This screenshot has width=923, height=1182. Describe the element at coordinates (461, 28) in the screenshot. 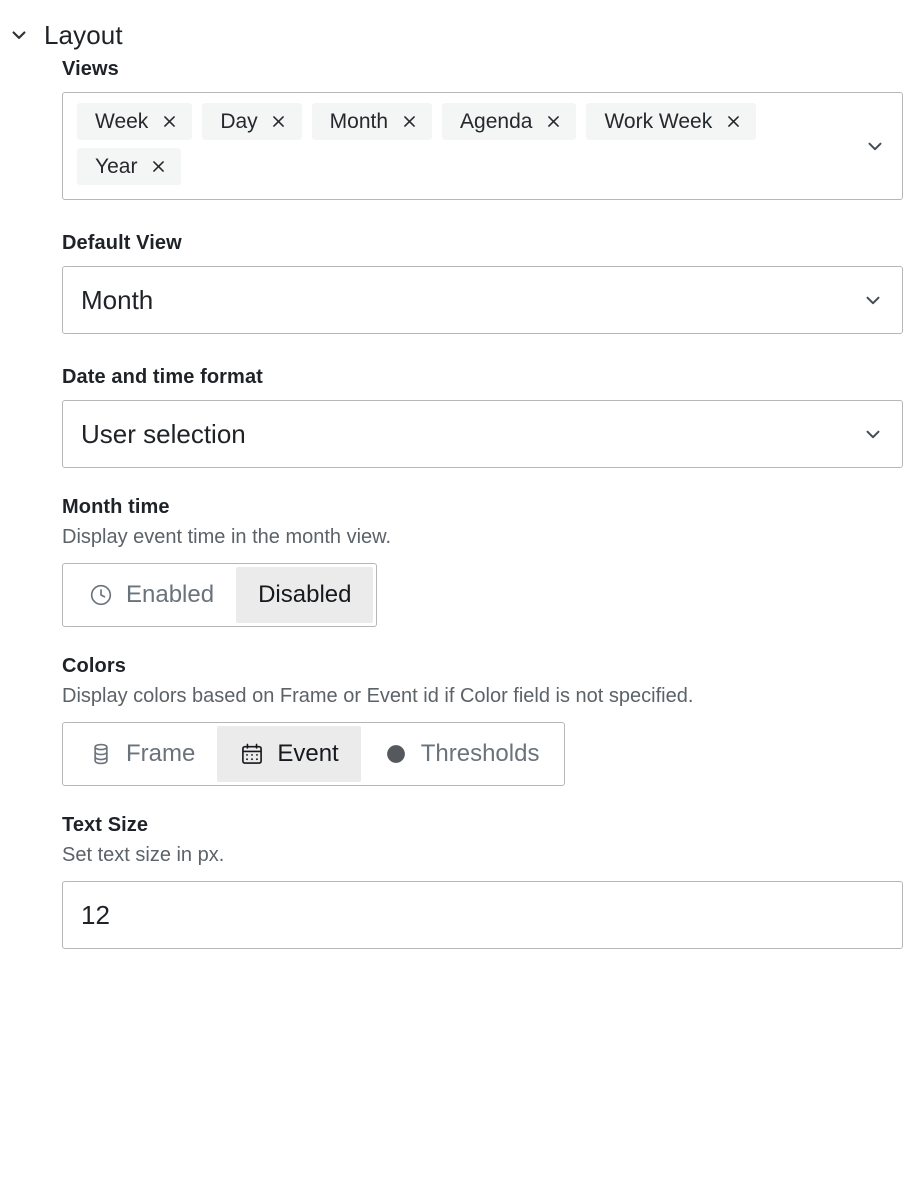

I see `layout-section-header: Layout` at that location.